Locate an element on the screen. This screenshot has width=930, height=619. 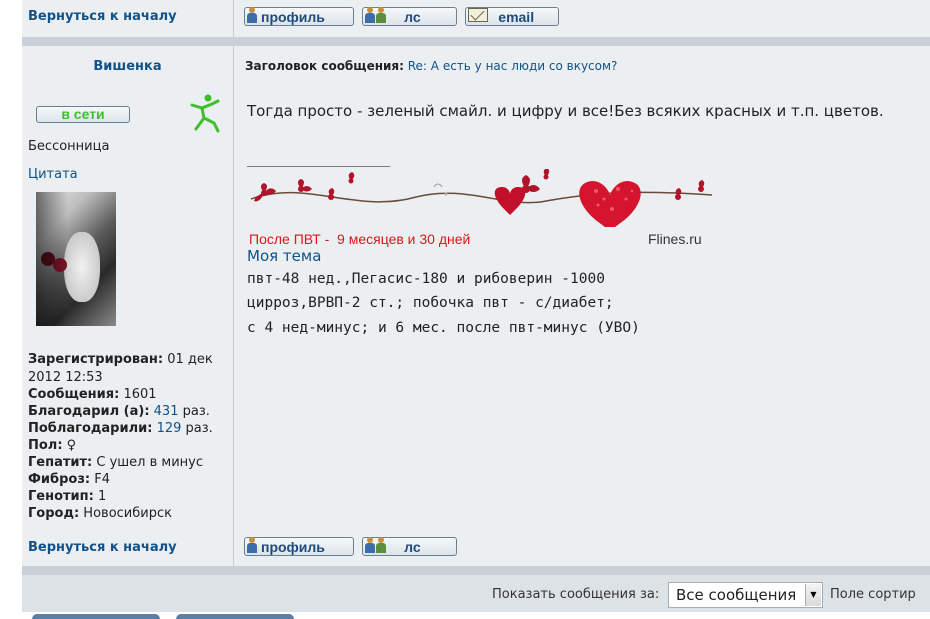
email-button-label: email is located at coordinates (516, 16).